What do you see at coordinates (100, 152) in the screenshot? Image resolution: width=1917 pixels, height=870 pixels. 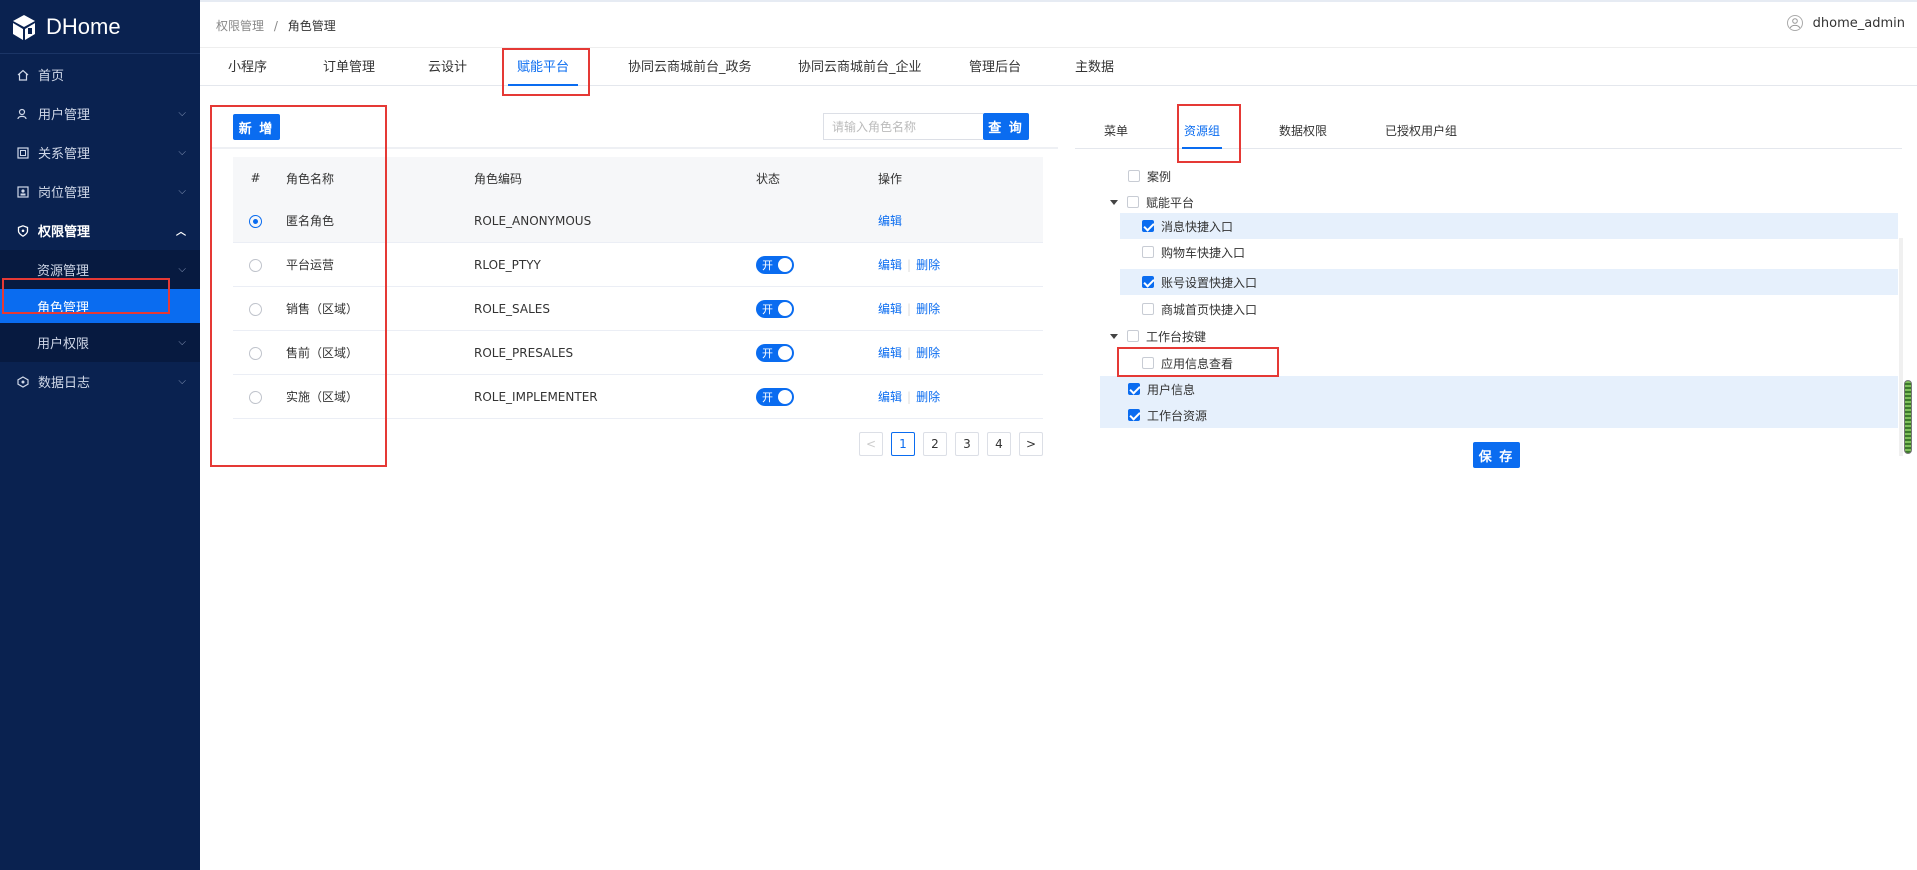 I see `sidebar-item-relation-management: 关系管理 ⌵` at bounding box center [100, 152].